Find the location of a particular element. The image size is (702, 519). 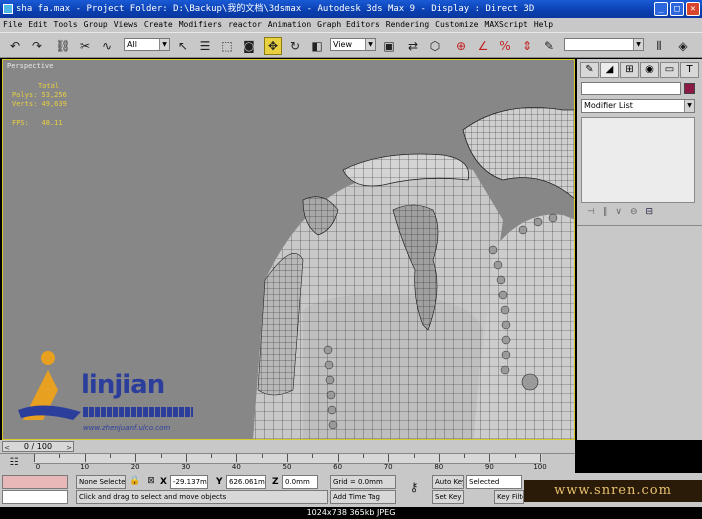

align-icon: ⬡ is located at coordinates (435, 46).